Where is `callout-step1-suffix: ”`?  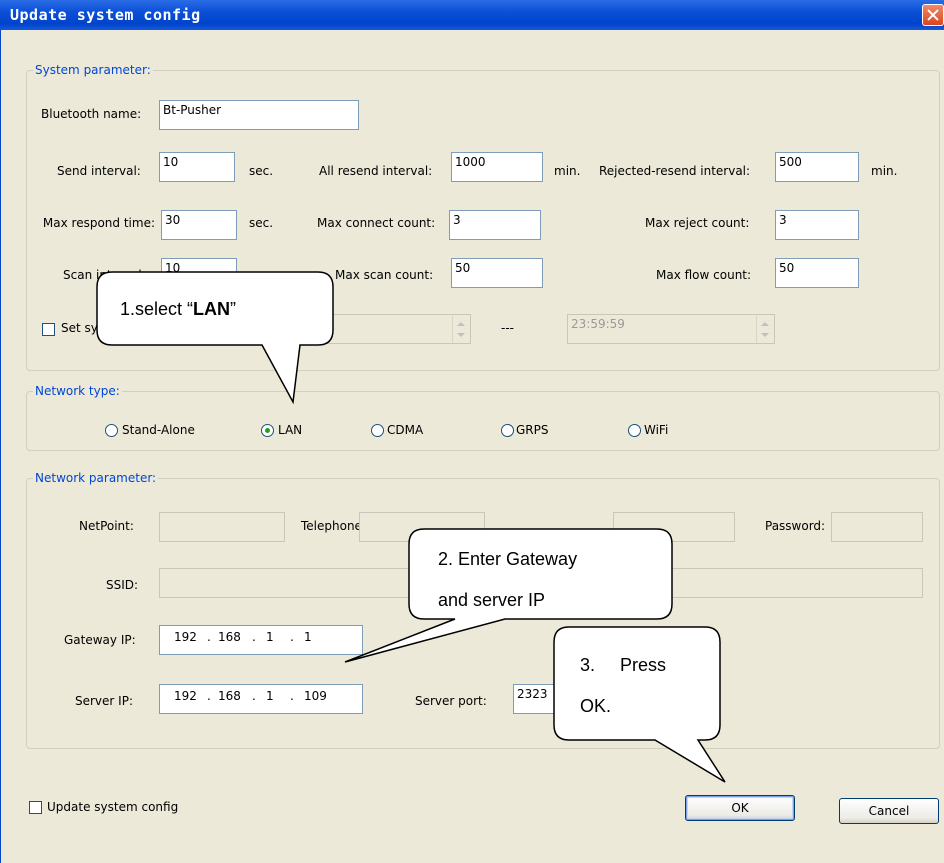 callout-step1-suffix: ” is located at coordinates (233, 309).